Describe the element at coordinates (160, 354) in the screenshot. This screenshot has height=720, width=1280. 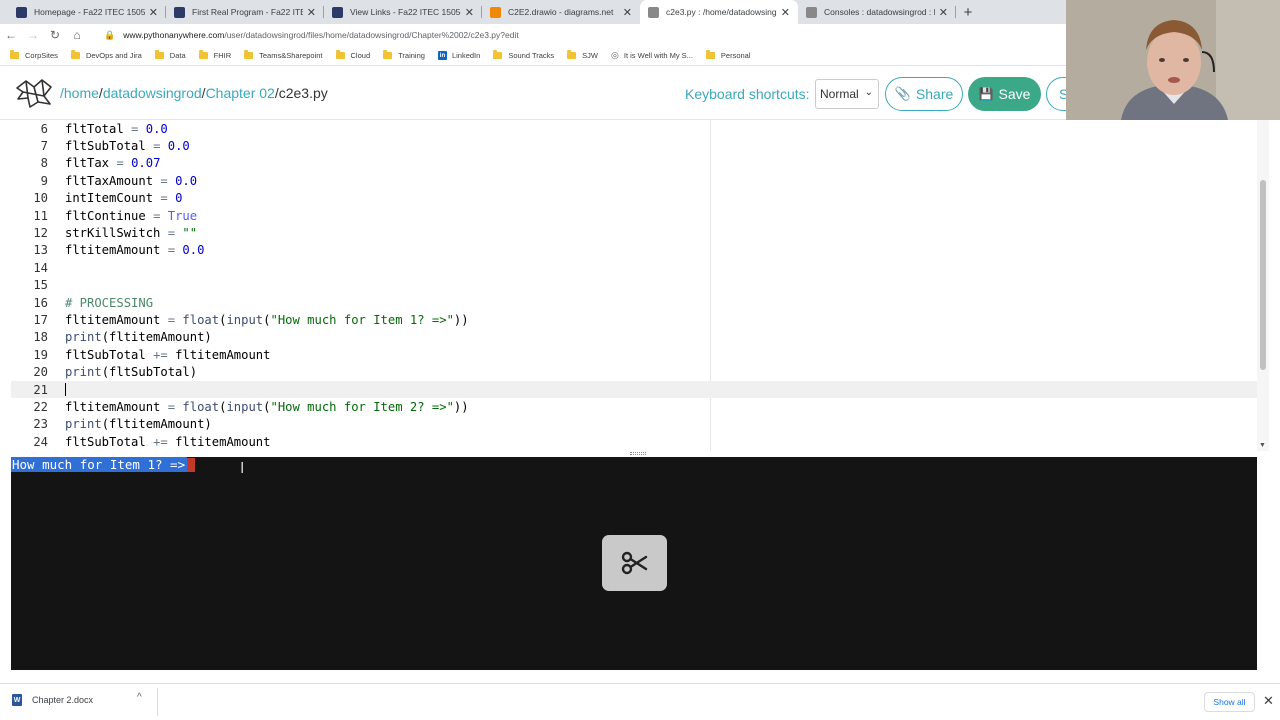
I see `code-token: +=` at that location.